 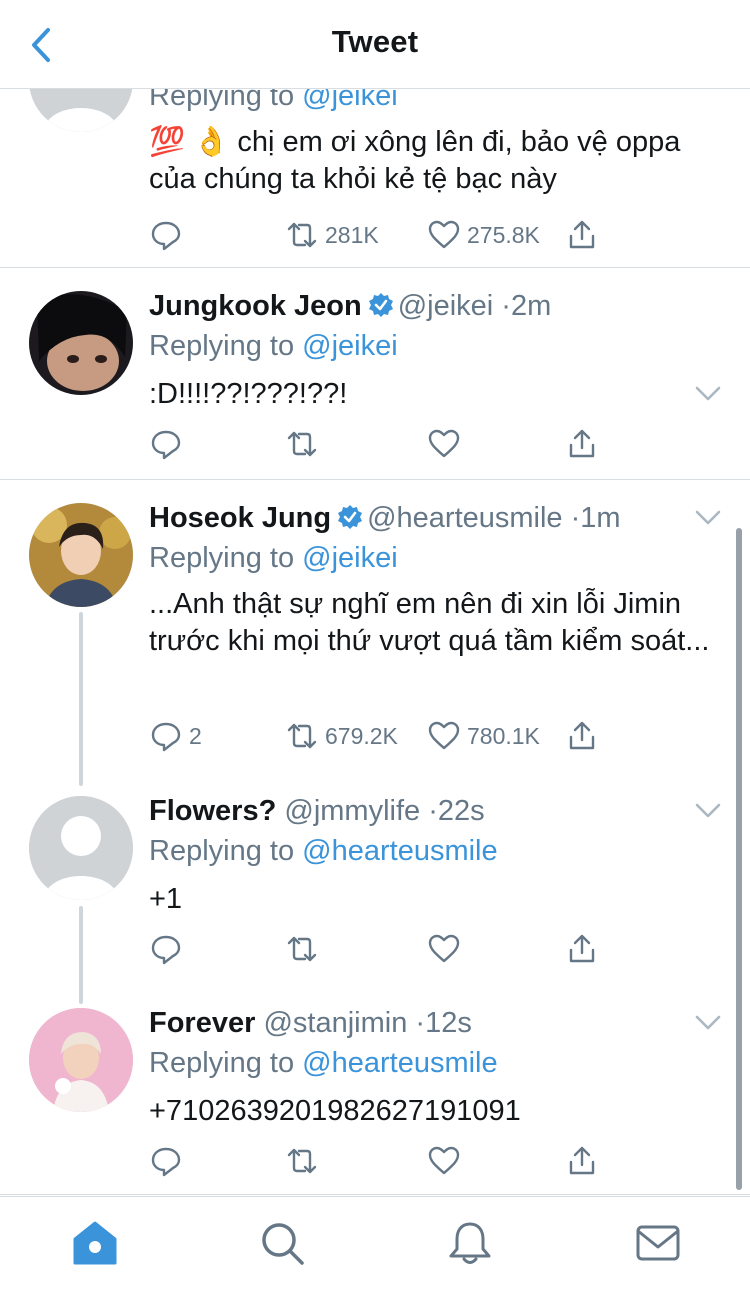 I want to click on tweet-text: +1, so click(x=166, y=899).